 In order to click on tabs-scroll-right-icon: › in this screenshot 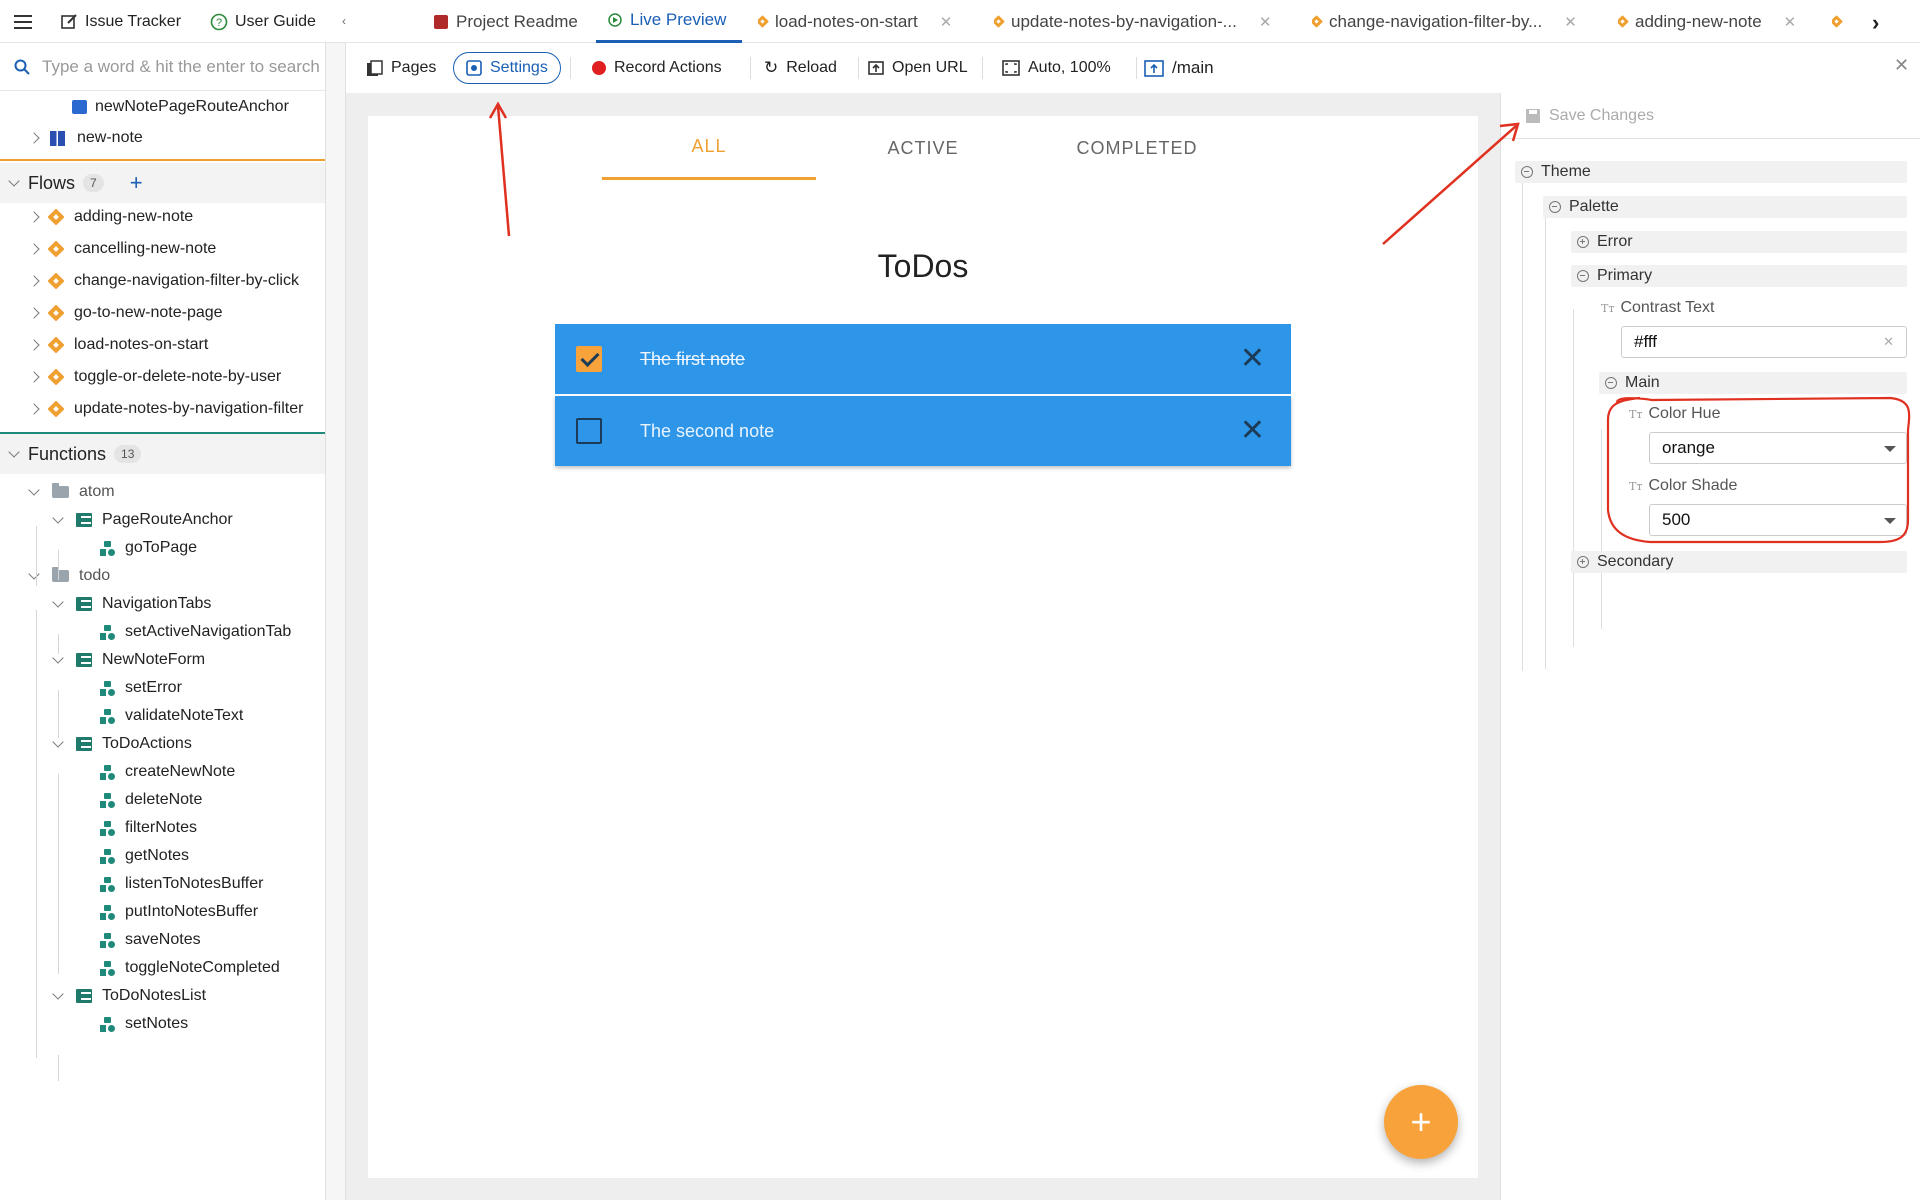, I will do `click(1875, 23)`.